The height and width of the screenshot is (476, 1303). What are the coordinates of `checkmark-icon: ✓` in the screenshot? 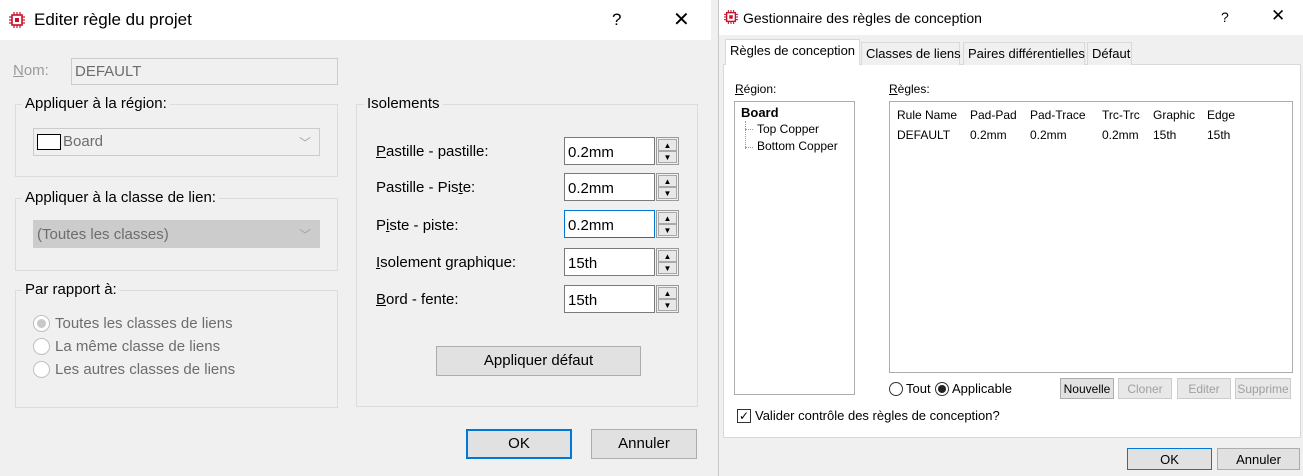 It's located at (744, 416).